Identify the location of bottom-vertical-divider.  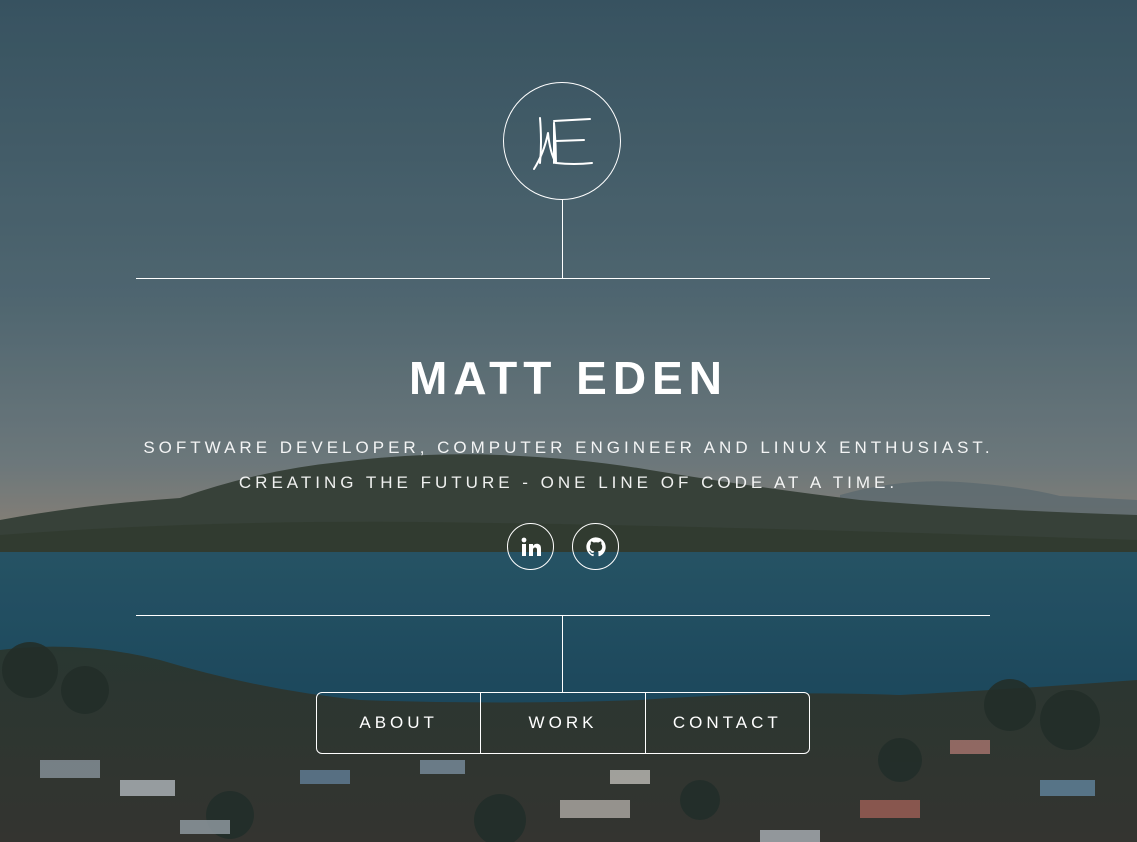
(562, 653).